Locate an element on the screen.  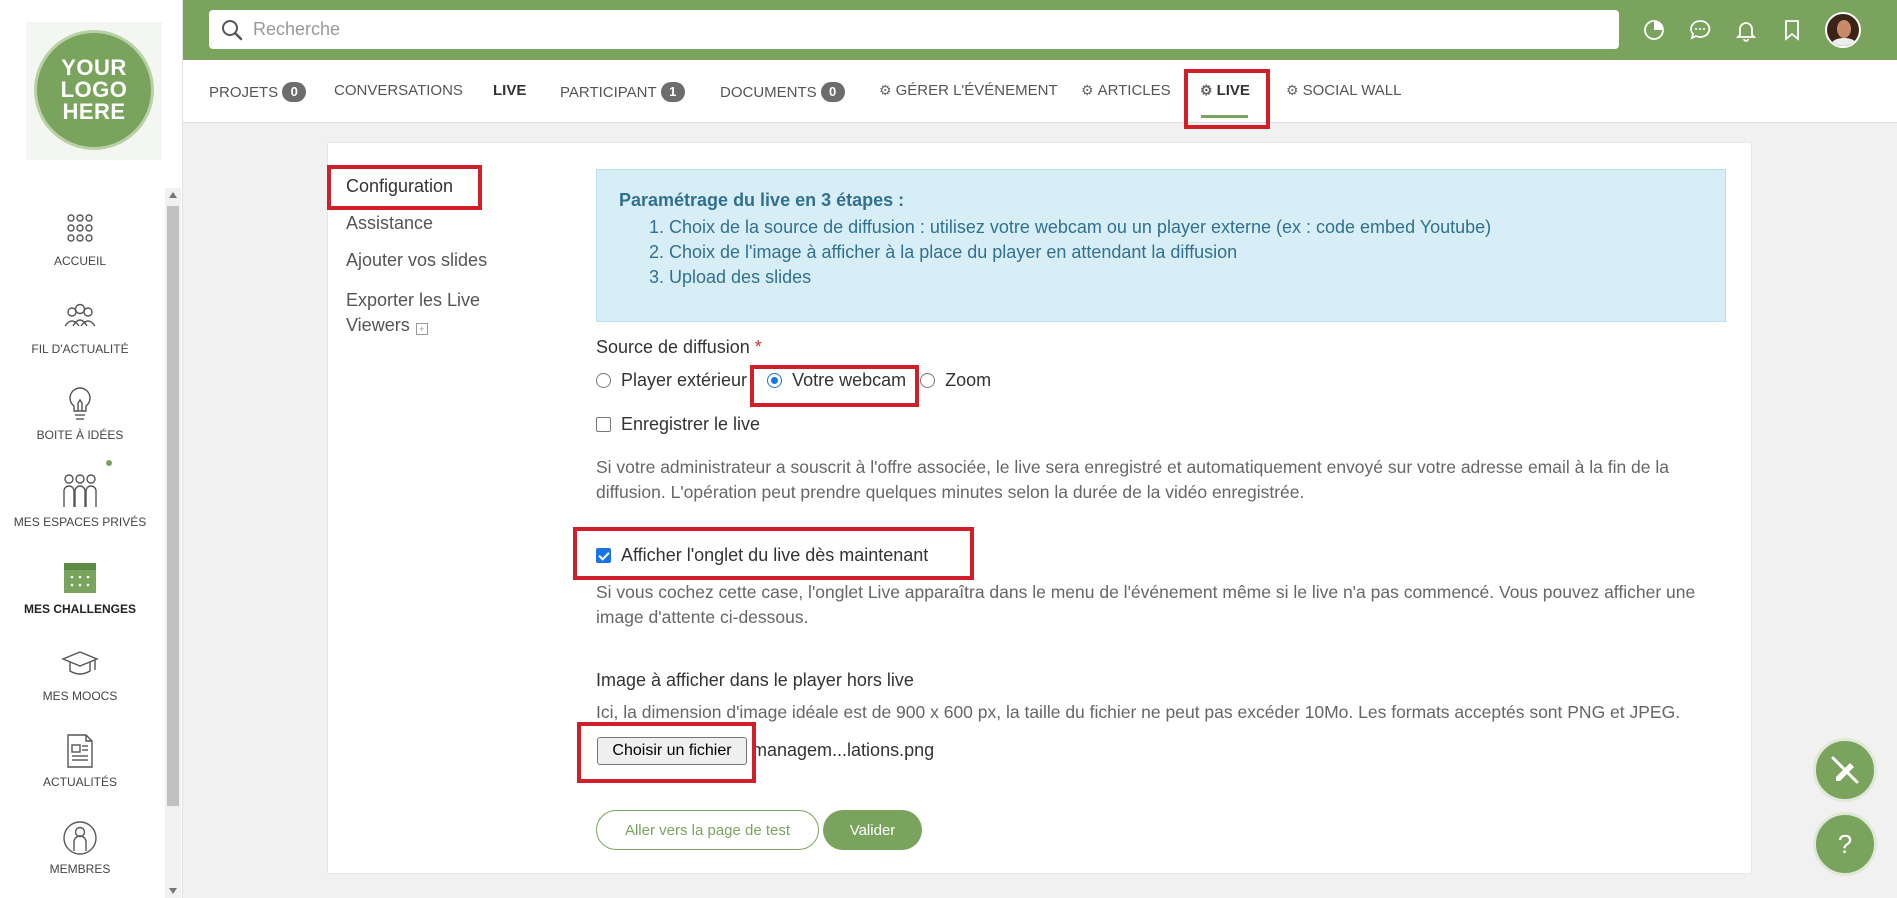
sidebar-item-boite-a-idees: BOITE À IDÉES is located at coordinates (80, 414).